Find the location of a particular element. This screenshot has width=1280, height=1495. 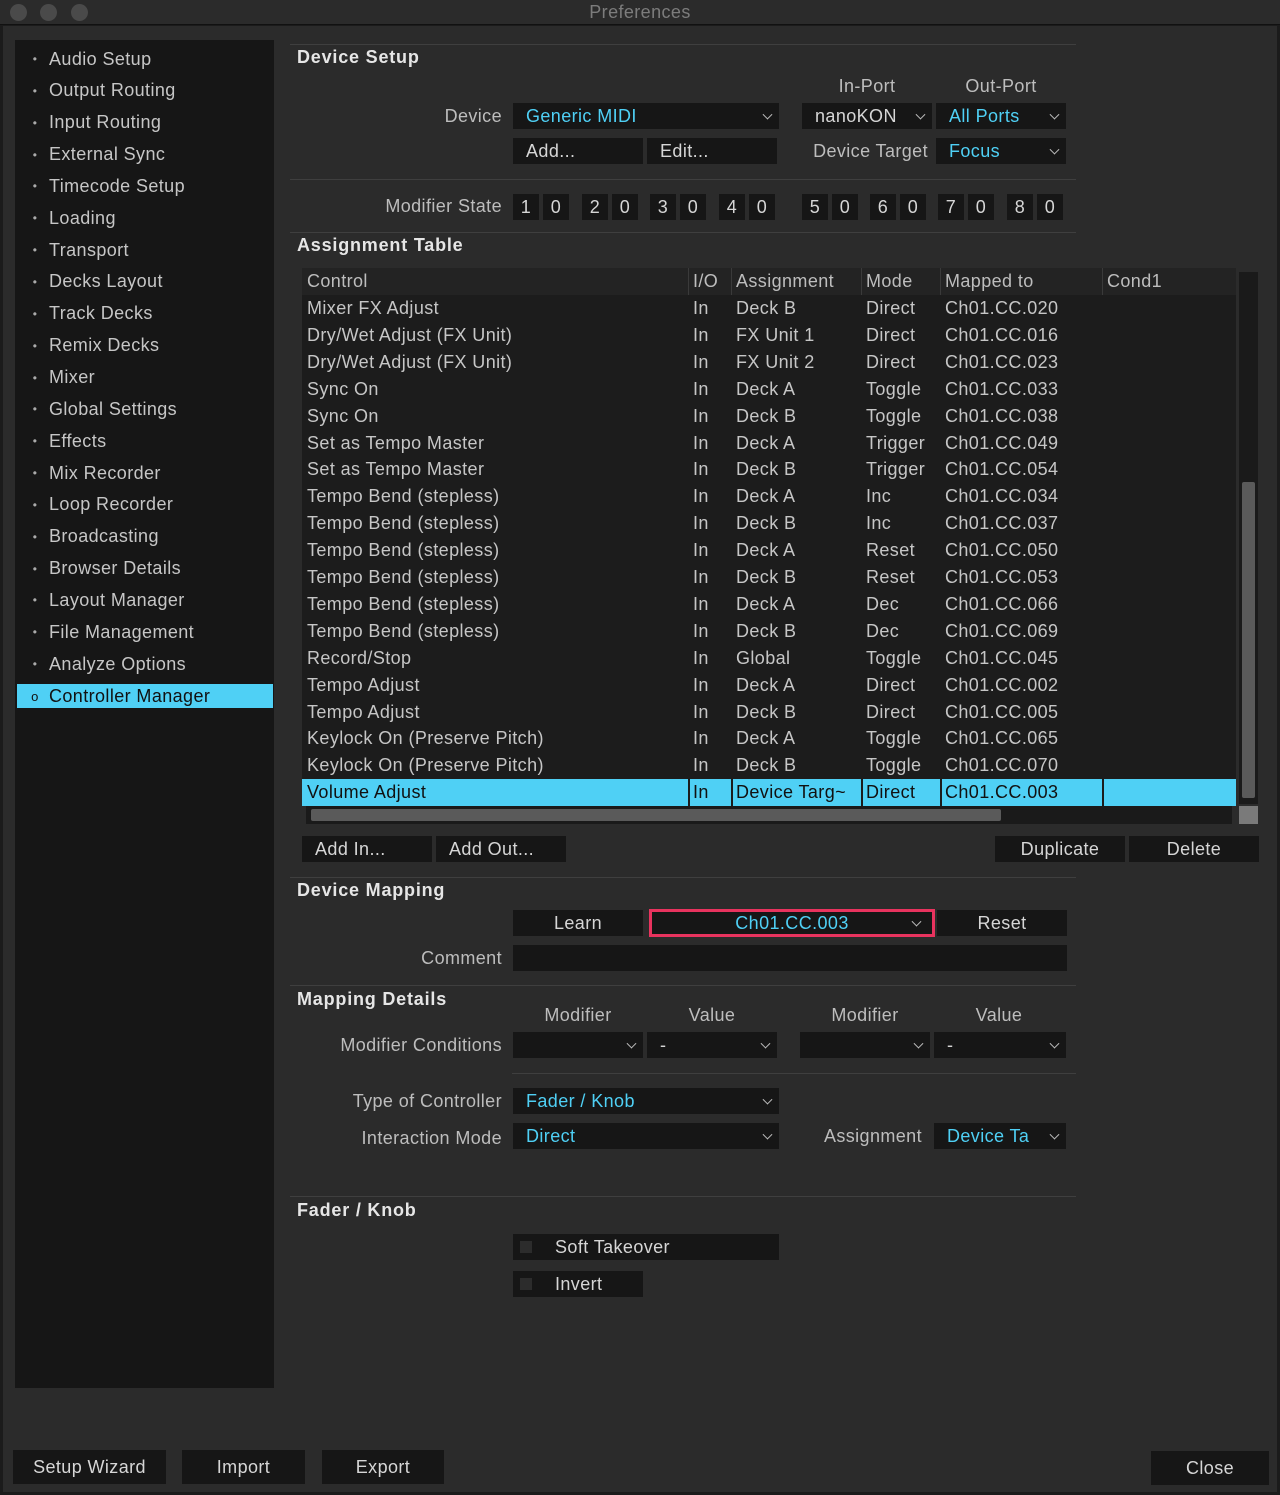

in-port-select: nanoKON is located at coordinates (867, 116).